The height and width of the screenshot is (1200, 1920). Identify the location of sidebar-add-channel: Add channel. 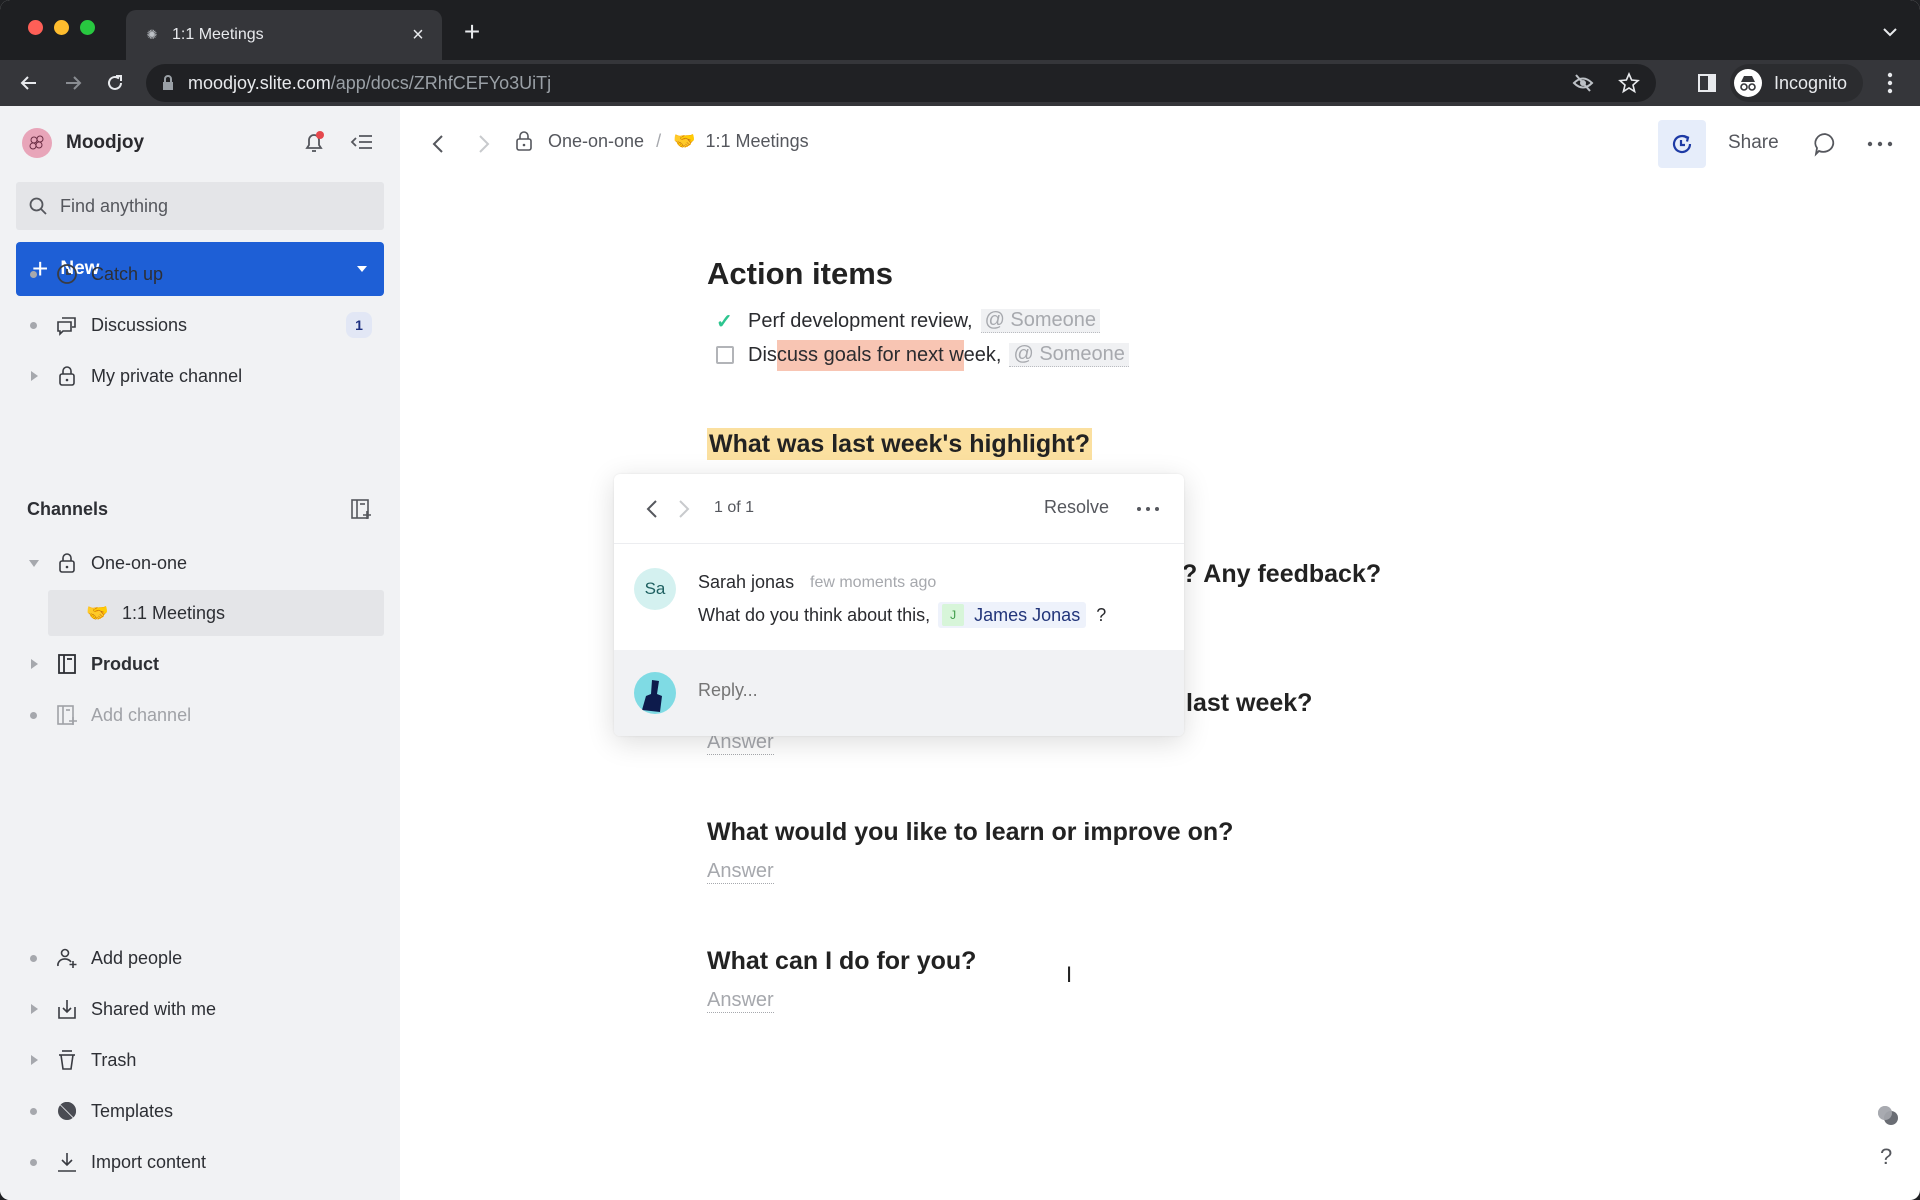
(200, 715).